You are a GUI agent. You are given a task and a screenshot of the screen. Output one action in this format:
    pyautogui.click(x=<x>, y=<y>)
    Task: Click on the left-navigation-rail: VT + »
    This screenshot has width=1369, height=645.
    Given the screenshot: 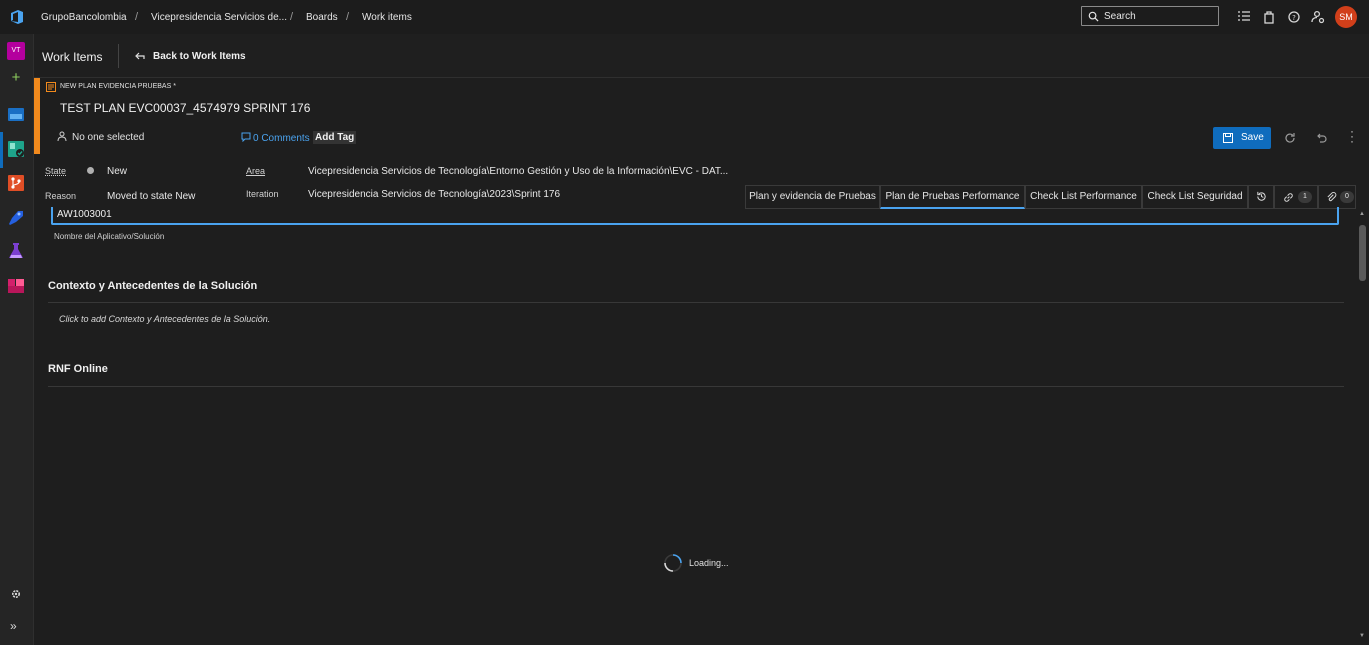 What is the action you would take?
    pyautogui.click(x=17, y=339)
    